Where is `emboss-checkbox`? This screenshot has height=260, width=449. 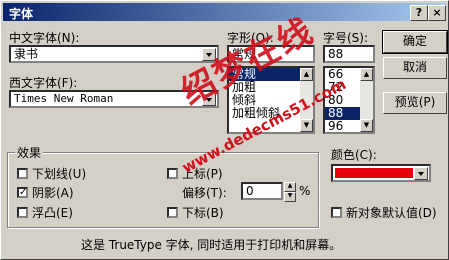 emboss-checkbox is located at coordinates (22, 212).